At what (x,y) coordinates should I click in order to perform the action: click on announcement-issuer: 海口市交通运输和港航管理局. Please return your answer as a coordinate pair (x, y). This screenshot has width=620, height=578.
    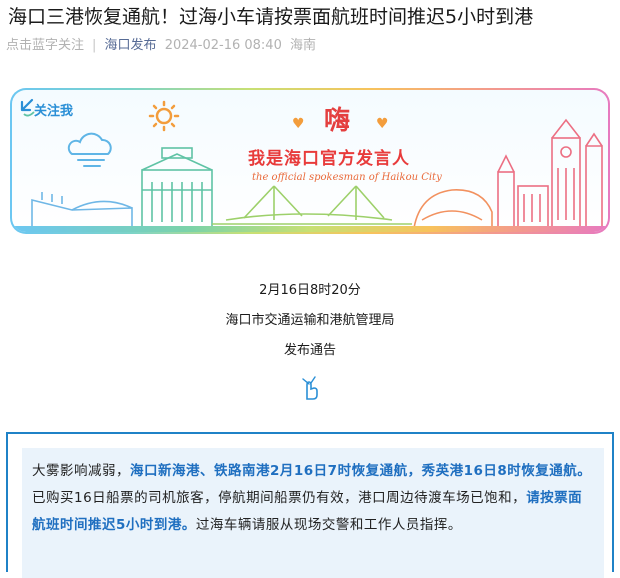
    Looking at the image, I should click on (310, 320).